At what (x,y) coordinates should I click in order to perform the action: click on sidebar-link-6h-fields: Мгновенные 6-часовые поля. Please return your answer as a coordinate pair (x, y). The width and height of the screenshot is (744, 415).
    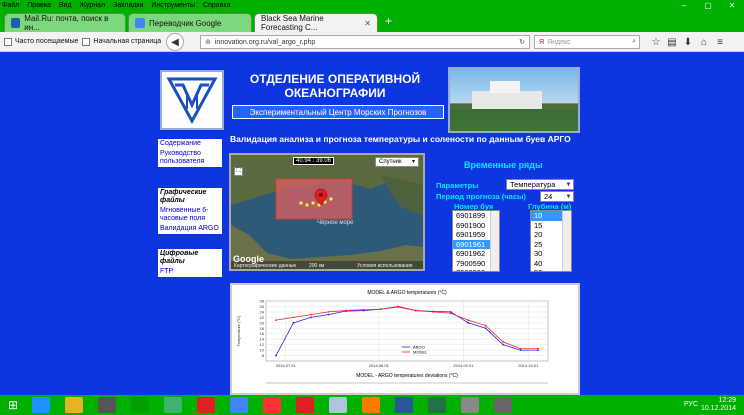
    Looking at the image, I should click on (190, 215).